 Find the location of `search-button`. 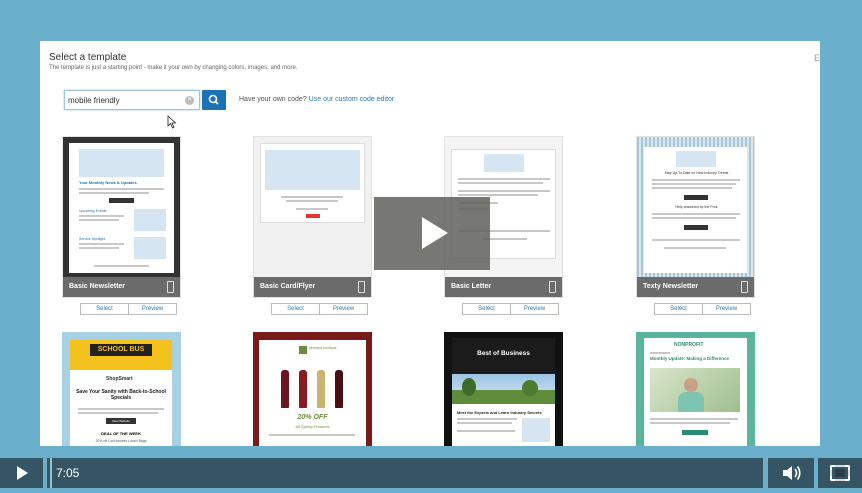

search-button is located at coordinates (214, 100).